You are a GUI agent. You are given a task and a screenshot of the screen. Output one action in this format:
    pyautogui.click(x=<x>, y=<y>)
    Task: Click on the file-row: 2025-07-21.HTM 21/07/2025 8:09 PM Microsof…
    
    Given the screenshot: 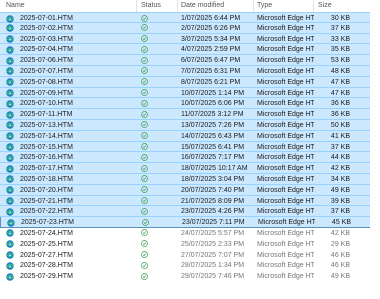 What is the action you would take?
    pyautogui.click(x=190, y=201)
    